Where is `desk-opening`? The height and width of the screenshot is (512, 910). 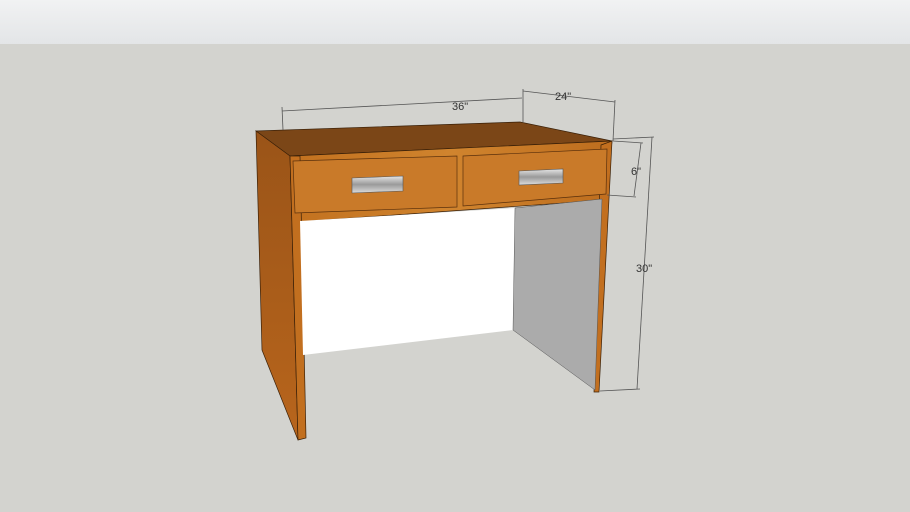
desk-opening is located at coordinates (407, 281).